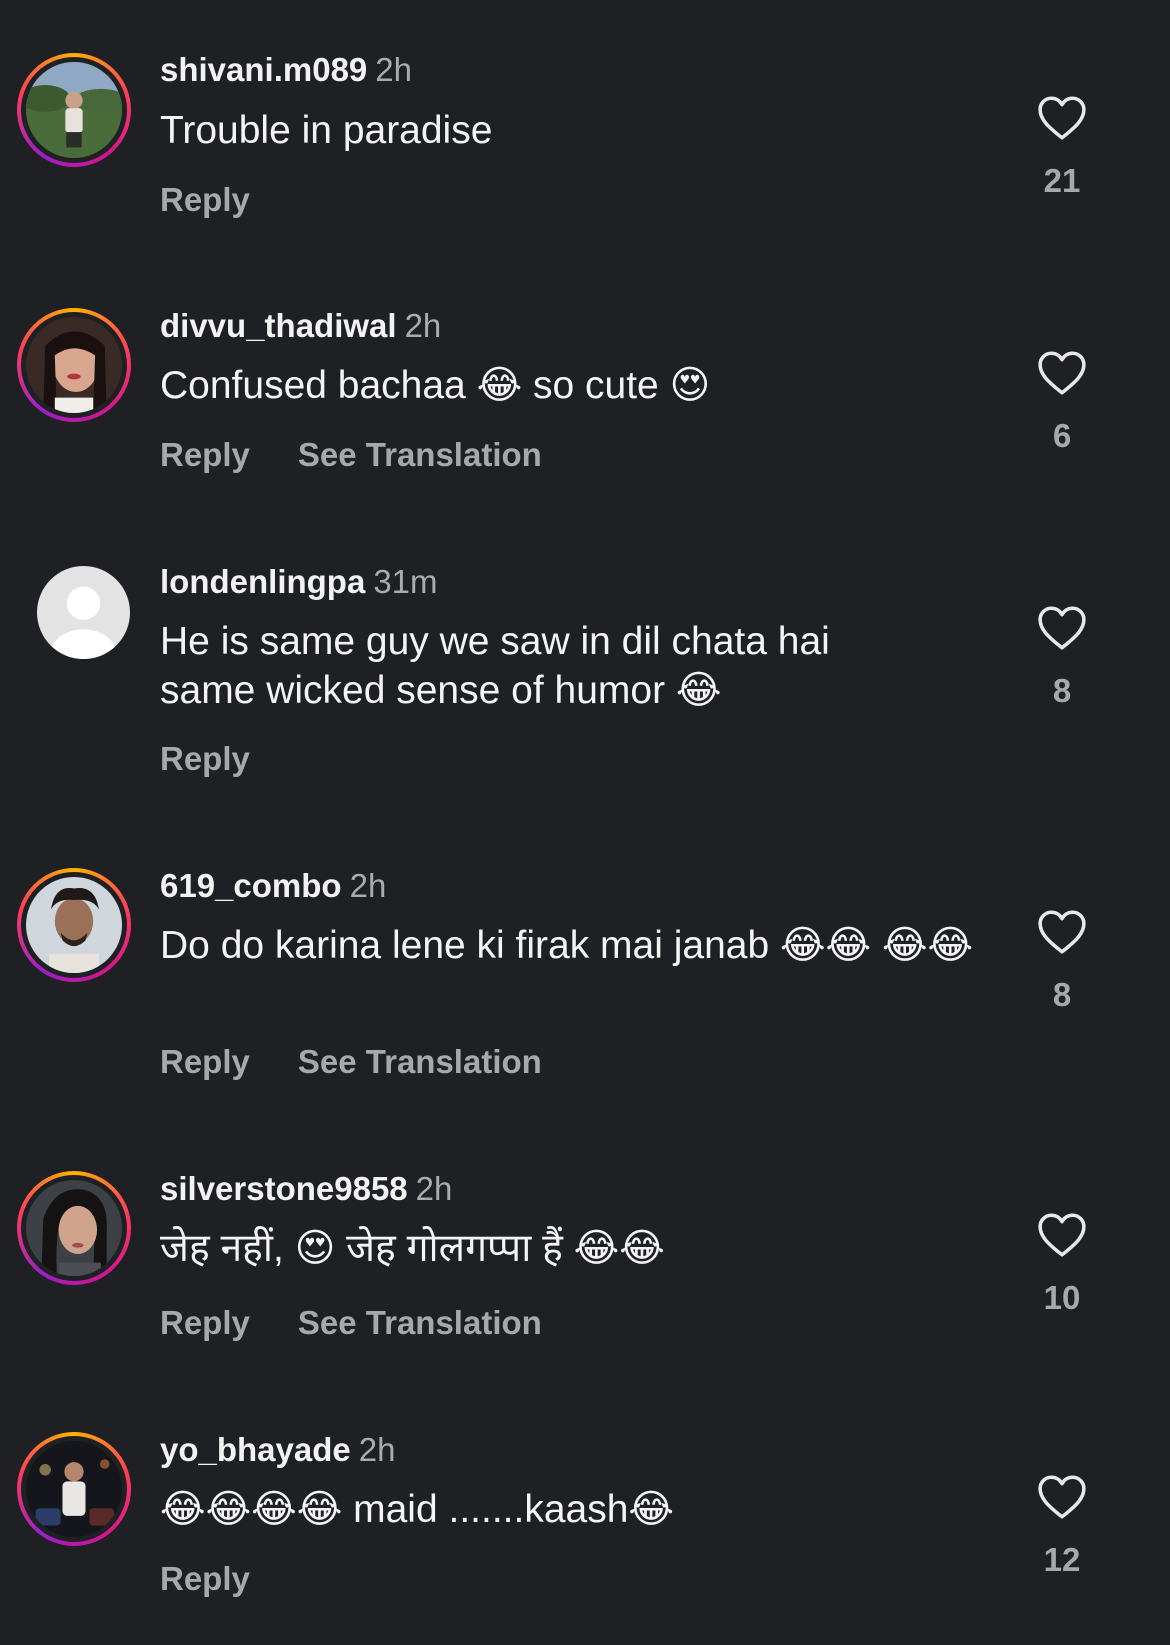 The width and height of the screenshot is (1170, 1645). What do you see at coordinates (417, 1509) in the screenshot?
I see `comment-text: 😂😂😂😂 maid .......kaash😂` at bounding box center [417, 1509].